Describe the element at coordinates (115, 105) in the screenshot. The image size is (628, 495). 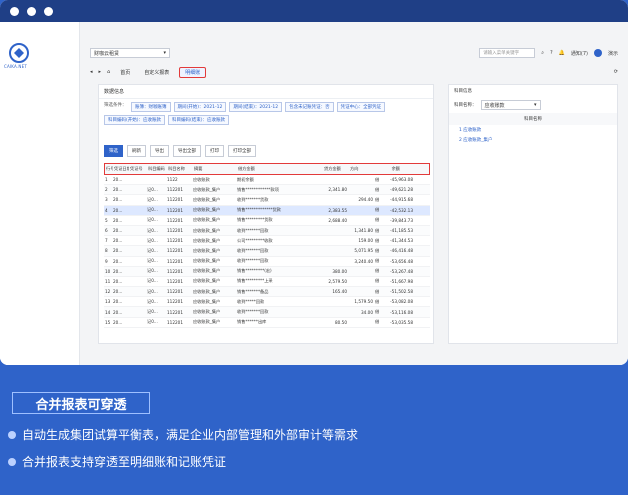
I see `filter-label: 筛选条件：` at that location.